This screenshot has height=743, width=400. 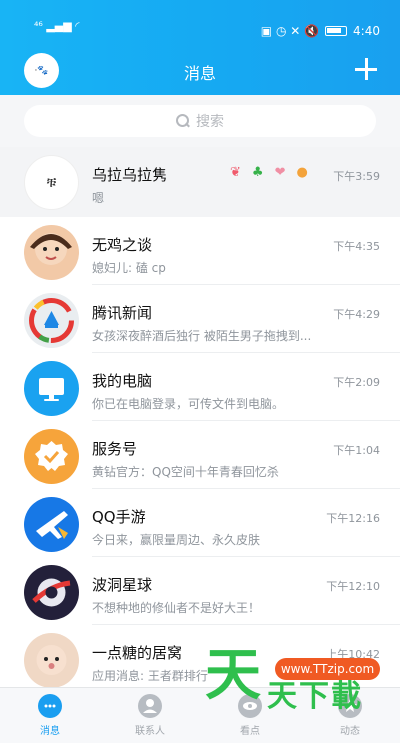 I want to click on search-placeholder: 搜索, so click(x=210, y=122).